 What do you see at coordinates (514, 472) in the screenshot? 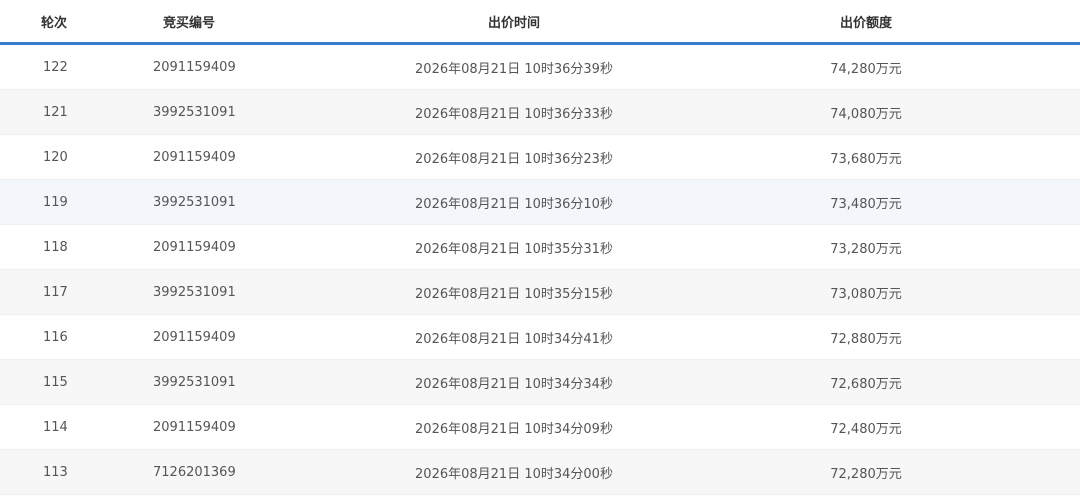
I see `cell-bid-time: 2026年08月21日 10时34分00秒` at bounding box center [514, 472].